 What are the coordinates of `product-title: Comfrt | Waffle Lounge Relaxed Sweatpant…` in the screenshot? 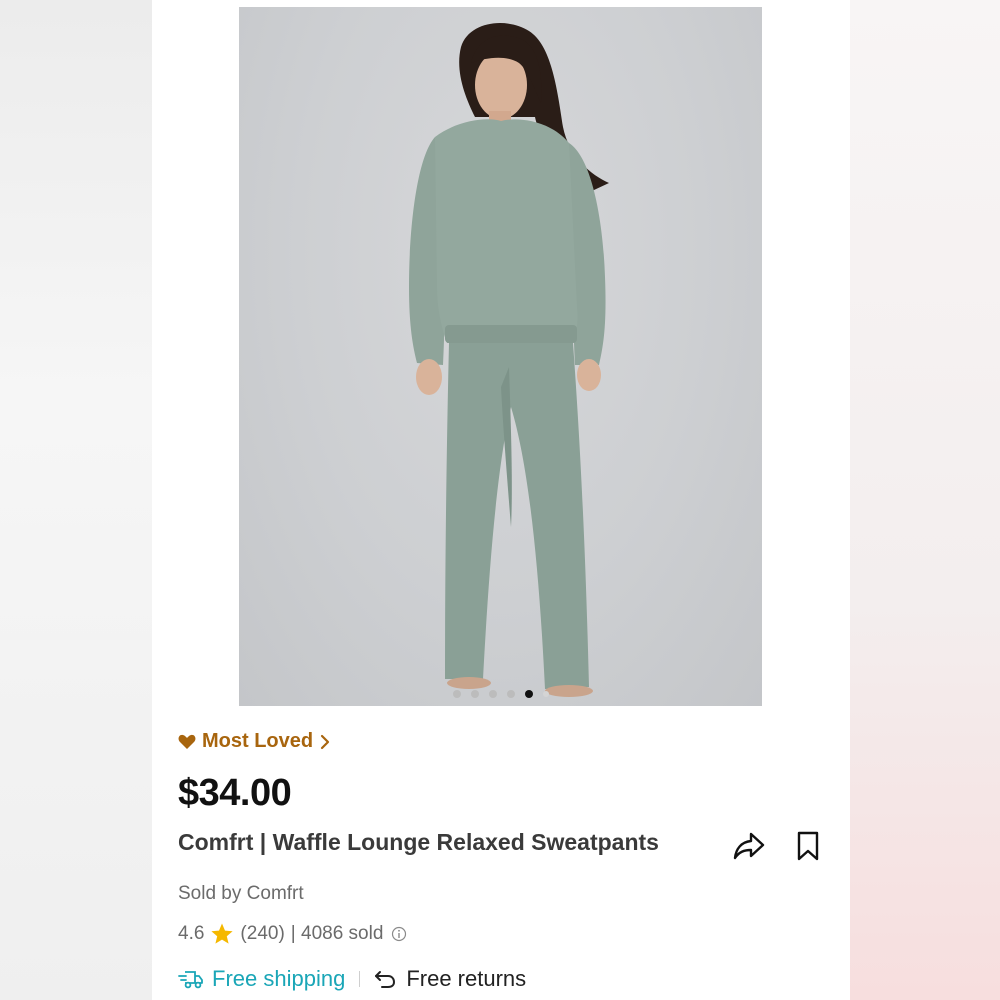 It's located at (418, 842).